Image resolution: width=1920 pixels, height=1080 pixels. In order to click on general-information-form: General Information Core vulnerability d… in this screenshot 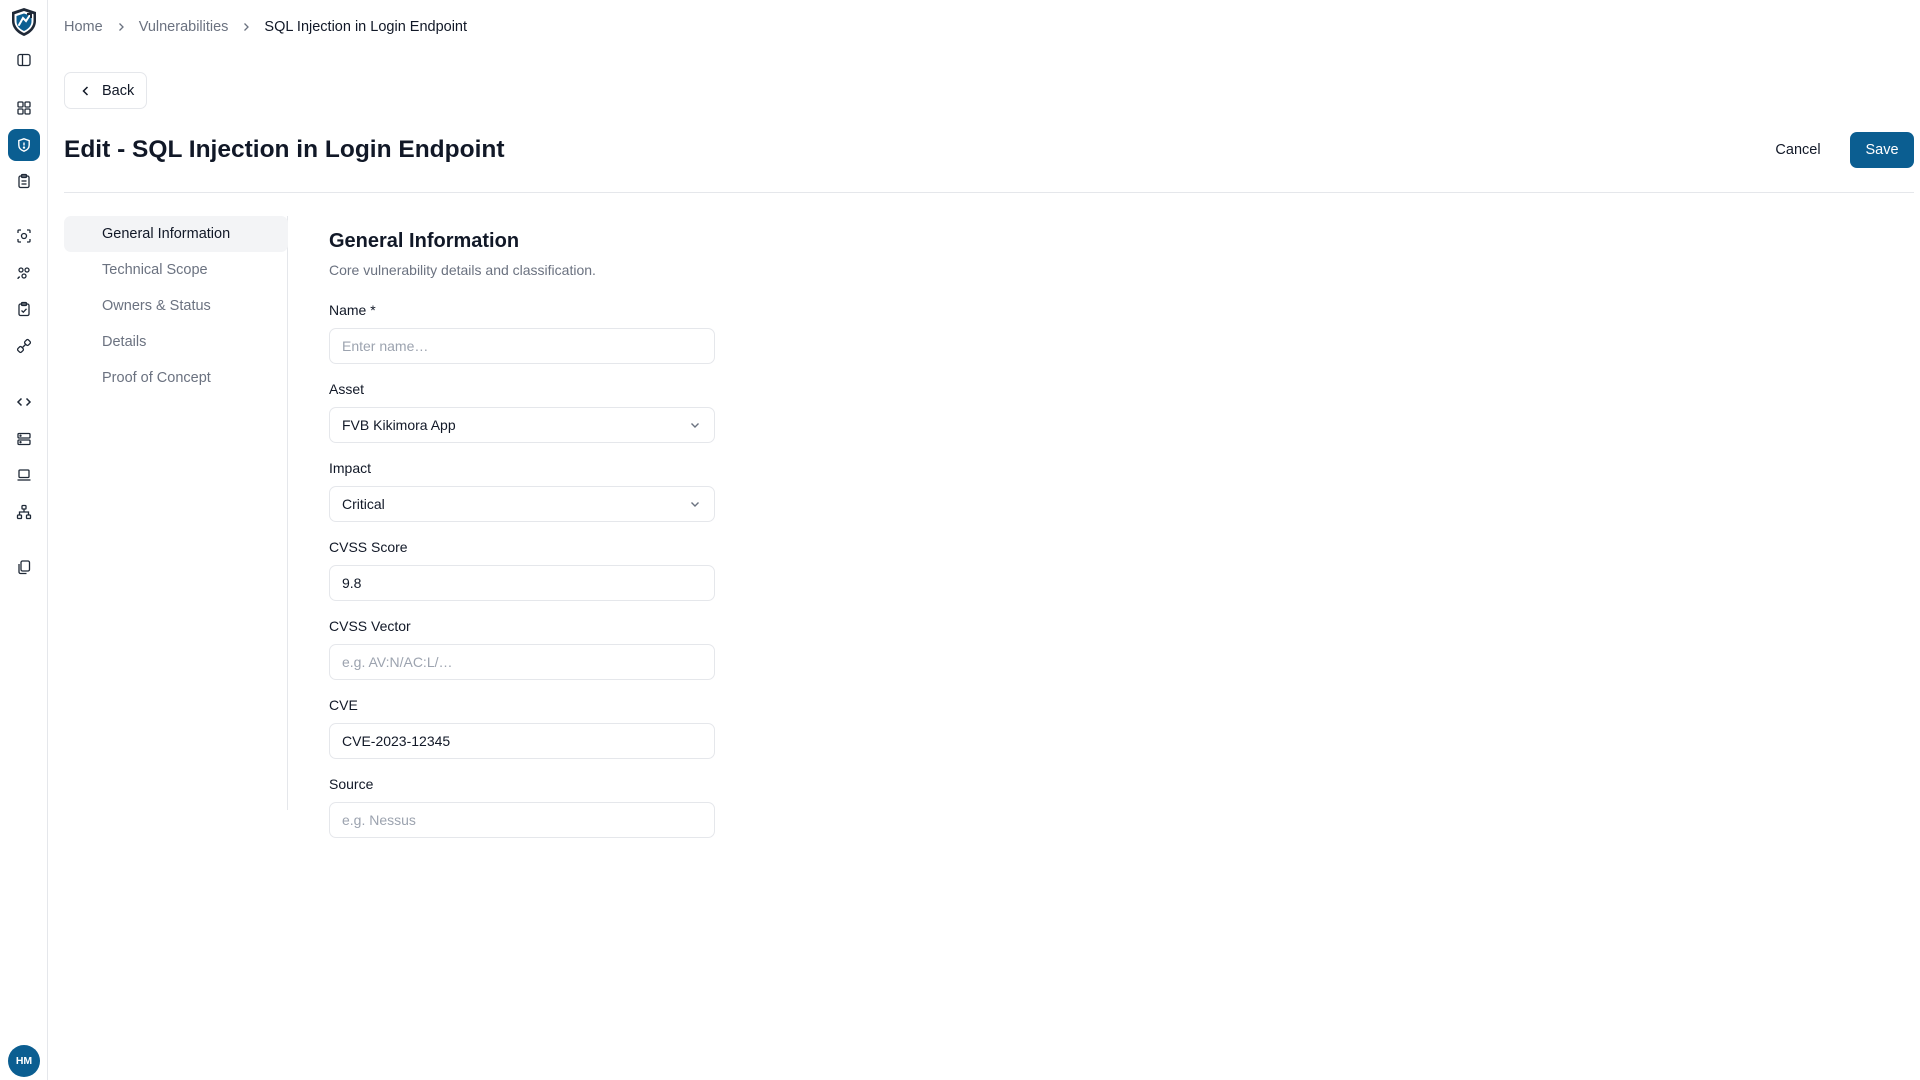, I will do `click(522, 534)`.